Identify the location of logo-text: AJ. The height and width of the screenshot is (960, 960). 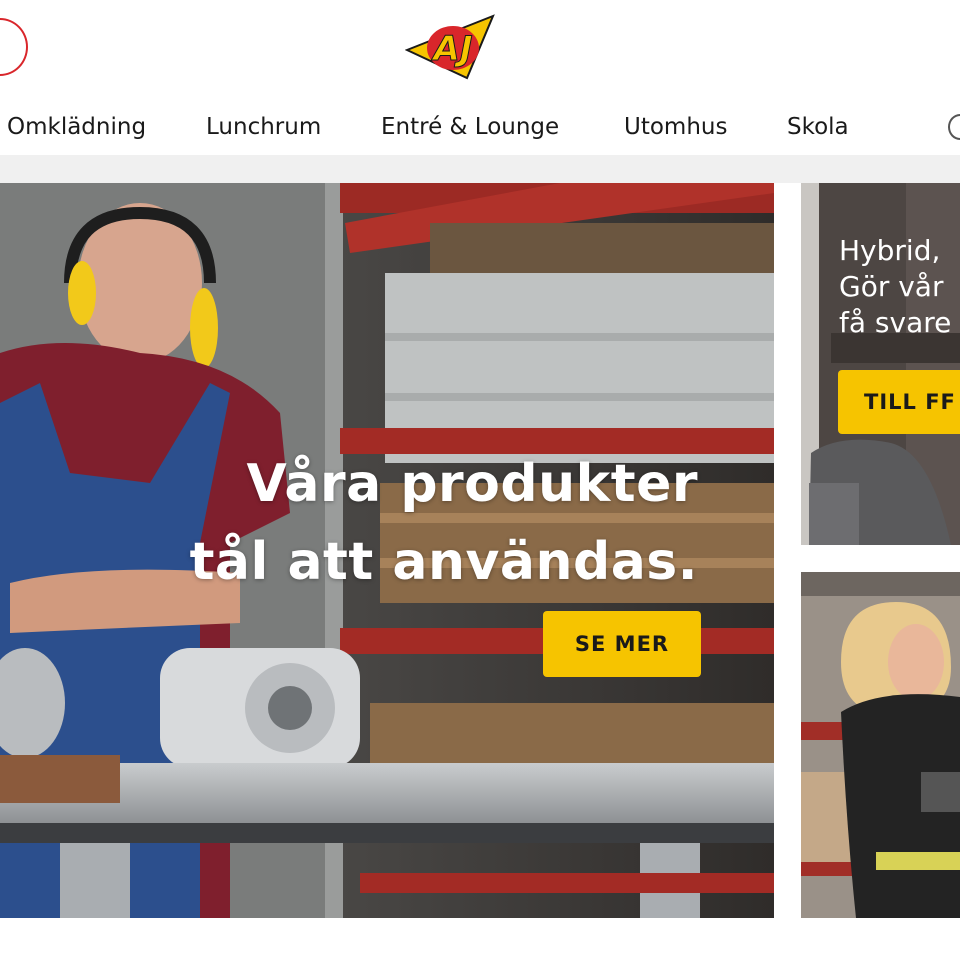
(452, 49).